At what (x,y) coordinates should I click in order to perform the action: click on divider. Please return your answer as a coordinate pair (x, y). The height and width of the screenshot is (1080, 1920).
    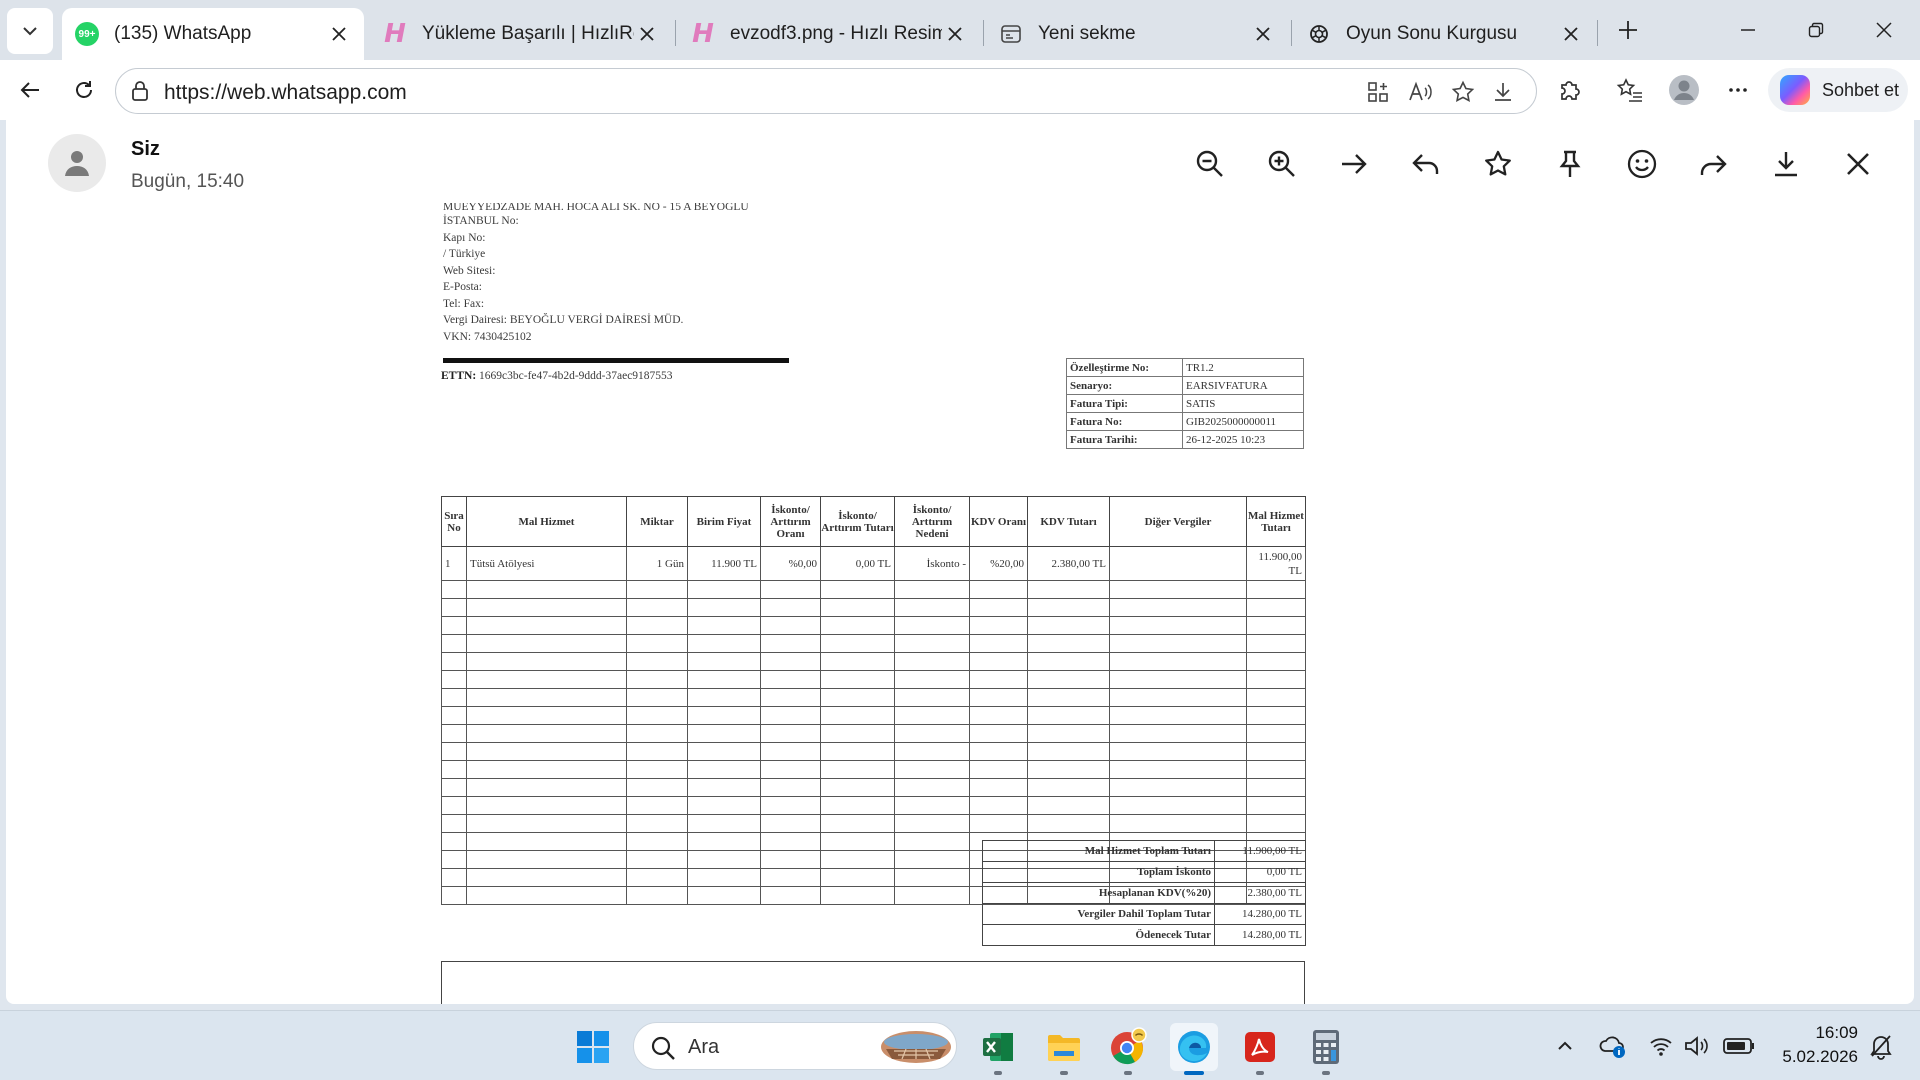
    Looking at the image, I should click on (616, 360).